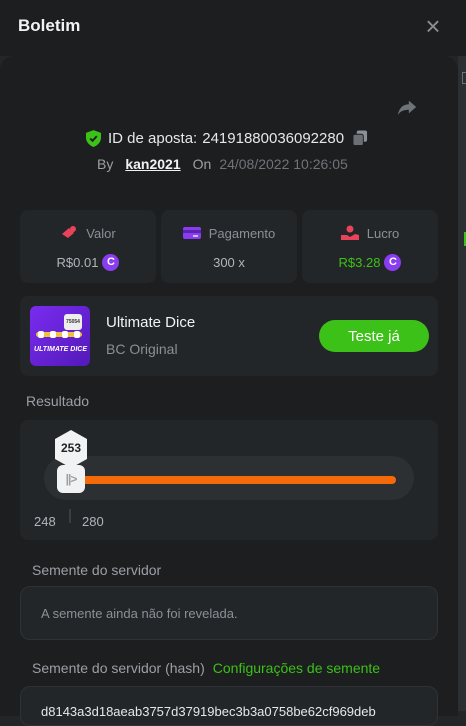 The width and height of the screenshot is (466, 726). Describe the element at coordinates (49, 25) in the screenshot. I see `modal-title: Boletim` at that location.